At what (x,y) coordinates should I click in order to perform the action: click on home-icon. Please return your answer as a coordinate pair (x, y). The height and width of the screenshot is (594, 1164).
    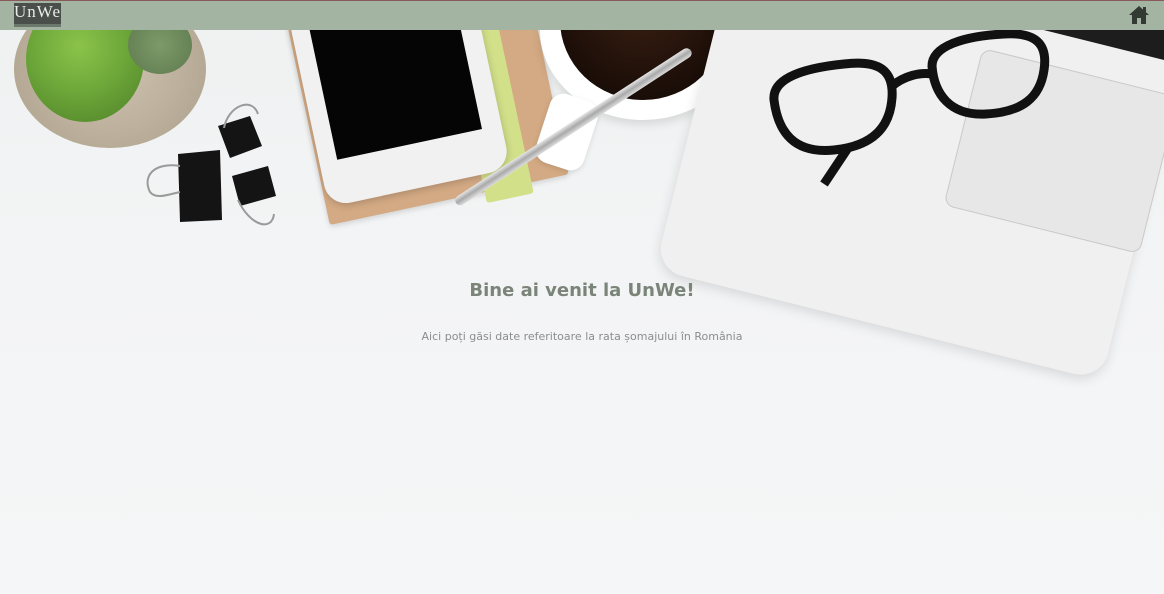
    Looking at the image, I should click on (1139, 15).